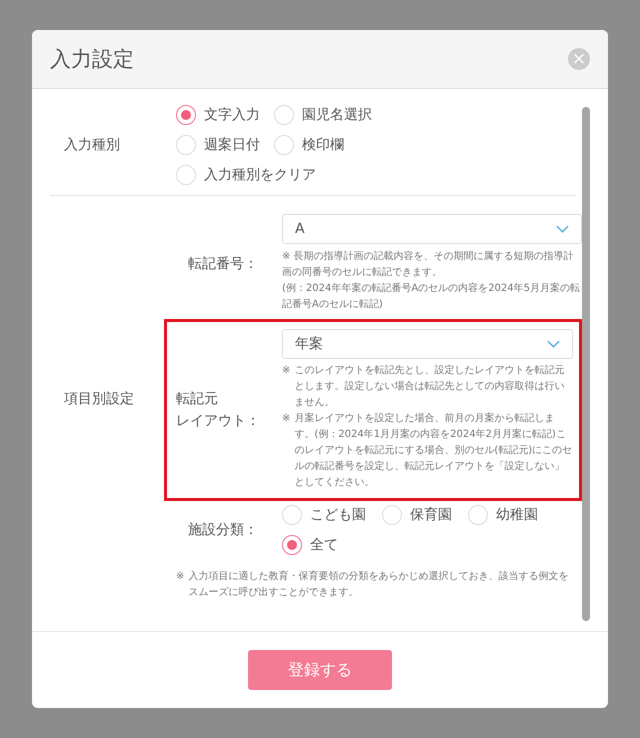 The height and width of the screenshot is (738, 640). What do you see at coordinates (310, 545) in the screenshot?
I see `radio-option: 全て` at bounding box center [310, 545].